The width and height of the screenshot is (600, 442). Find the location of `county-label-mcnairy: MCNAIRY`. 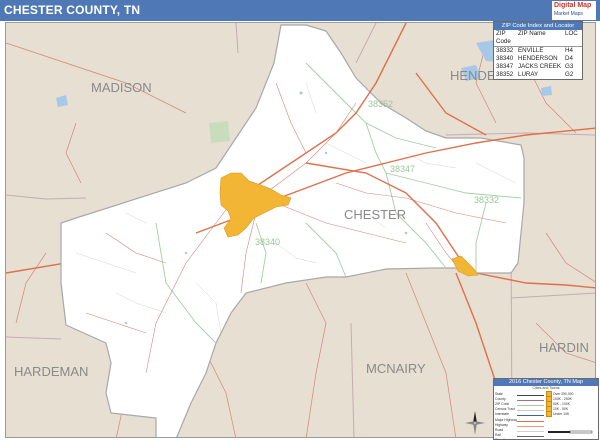

county-label-mcnairy: MCNAIRY is located at coordinates (396, 368).